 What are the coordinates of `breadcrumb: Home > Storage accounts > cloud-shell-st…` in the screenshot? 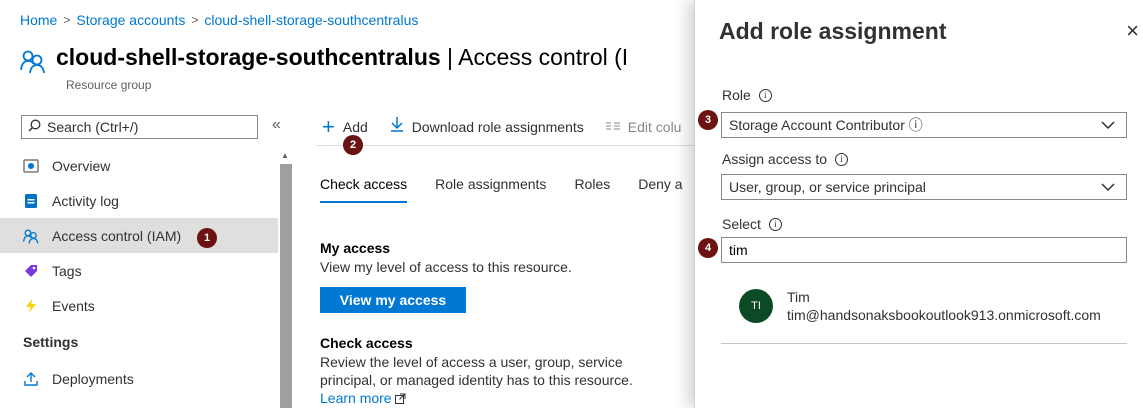 It's located at (219, 20).